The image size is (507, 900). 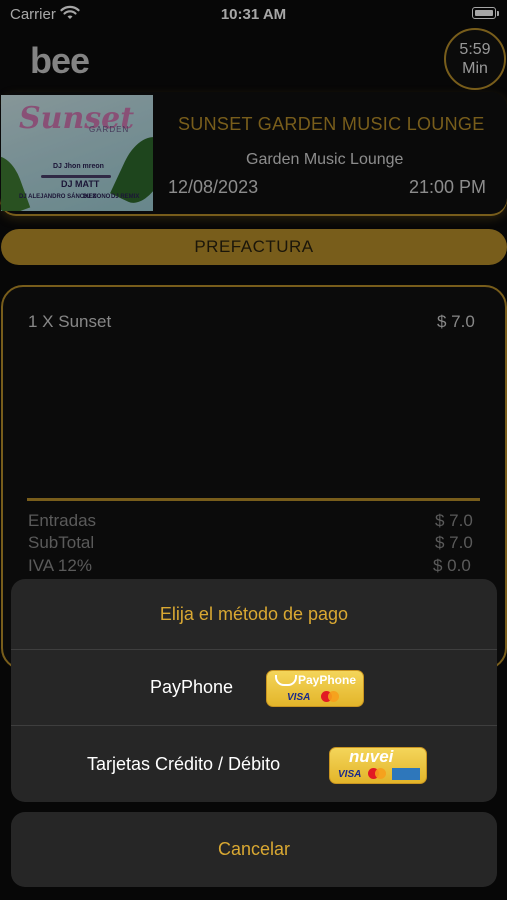 What do you see at coordinates (184, 764) in the screenshot?
I see `card-payment-label: Tarjetas Crédito / Débito` at bounding box center [184, 764].